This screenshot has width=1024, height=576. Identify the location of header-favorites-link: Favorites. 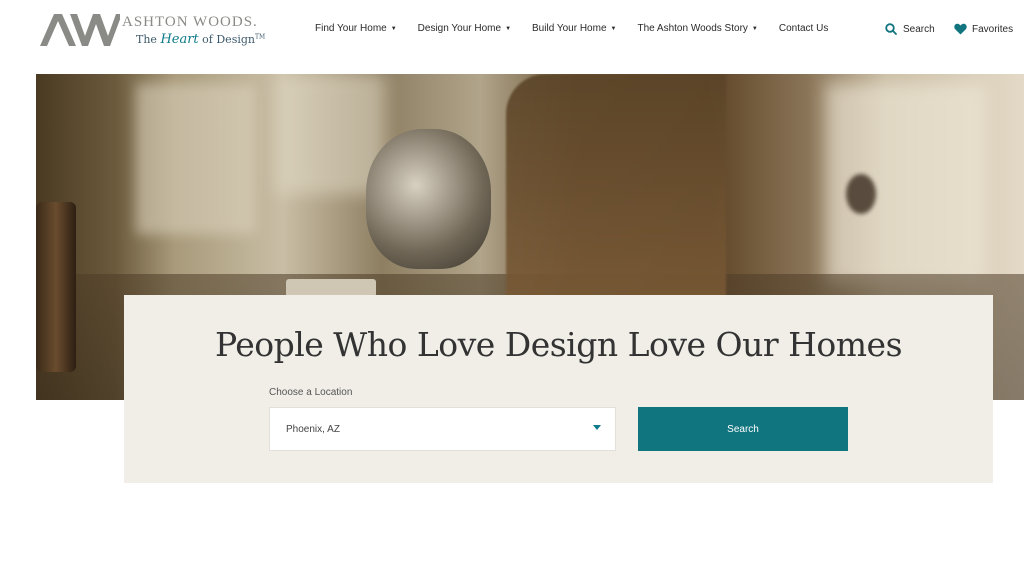
(983, 29).